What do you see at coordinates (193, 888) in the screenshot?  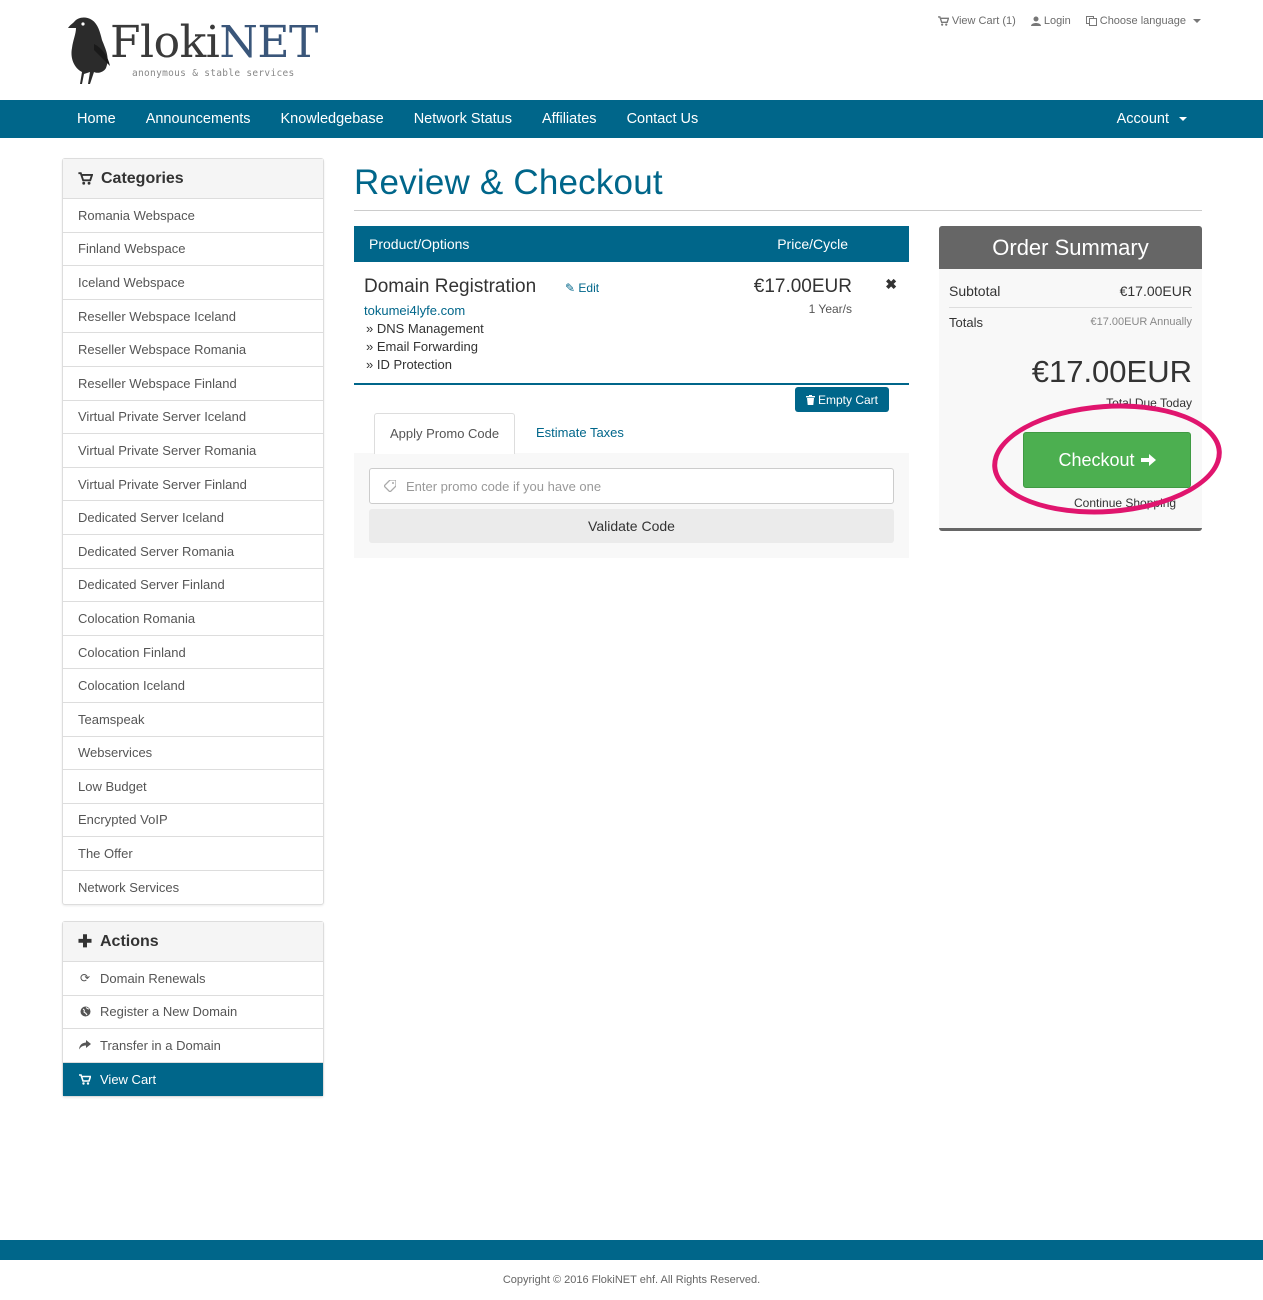 I see `category-item: Network Services` at bounding box center [193, 888].